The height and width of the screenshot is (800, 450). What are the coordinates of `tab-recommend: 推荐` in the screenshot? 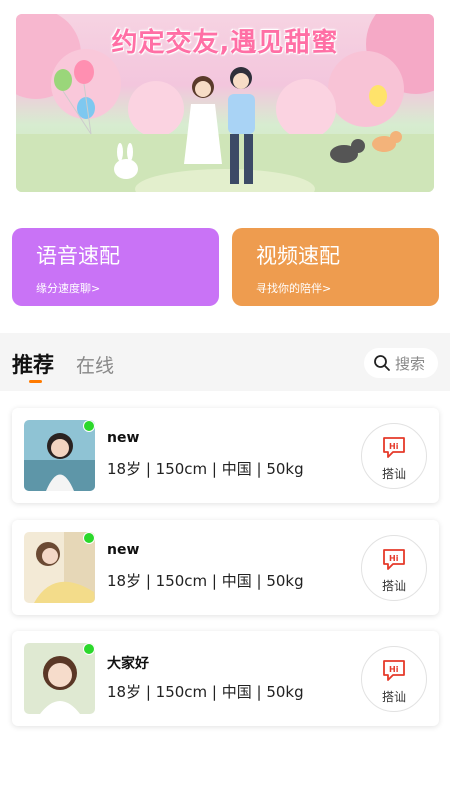 It's located at (33, 364).